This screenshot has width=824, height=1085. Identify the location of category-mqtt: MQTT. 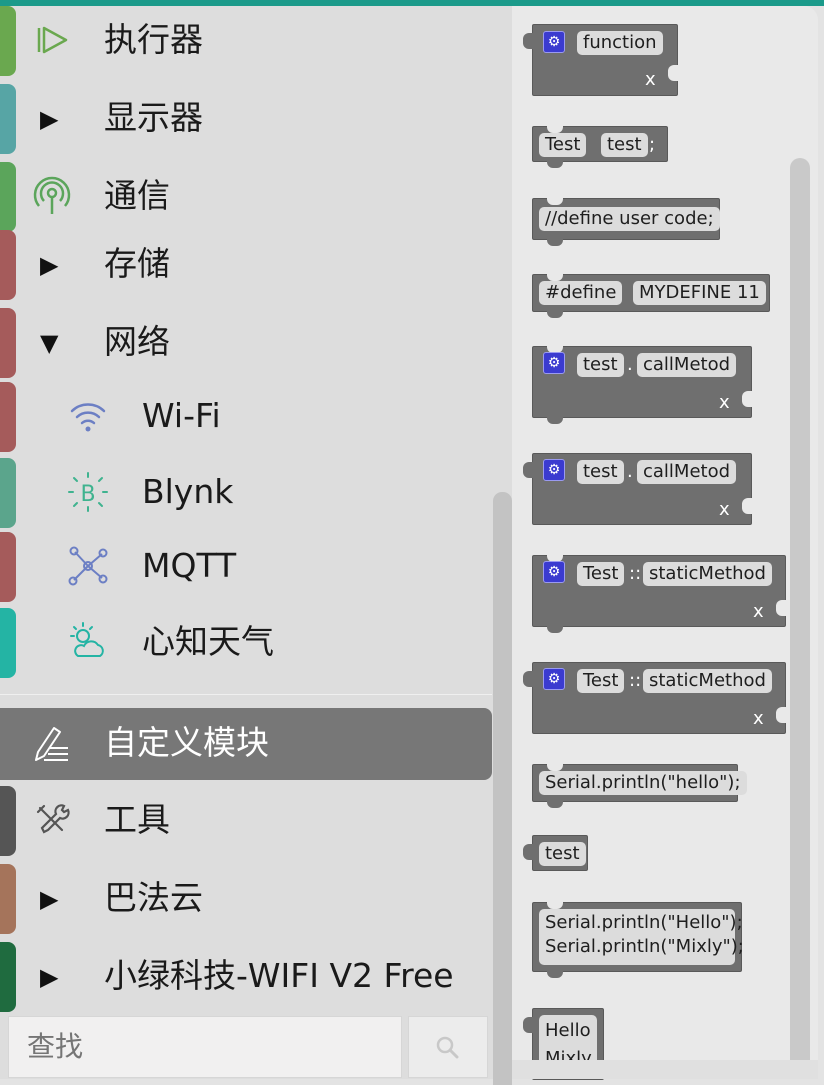
(246, 570).